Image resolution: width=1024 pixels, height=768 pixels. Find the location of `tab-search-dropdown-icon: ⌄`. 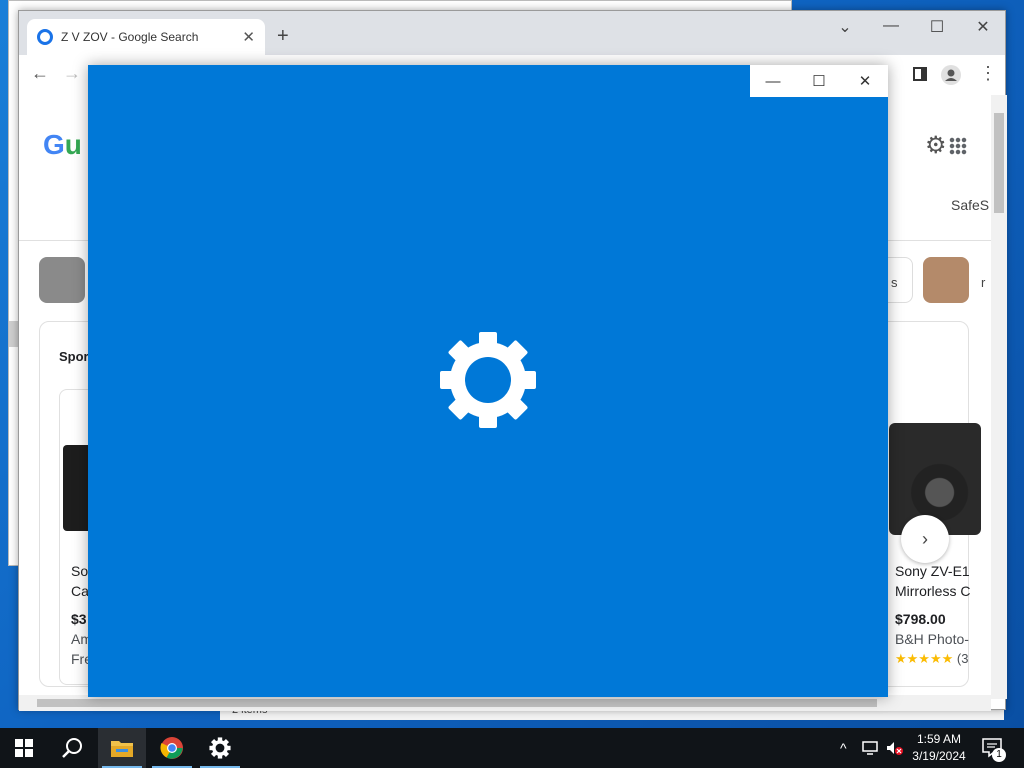

tab-search-dropdown-icon: ⌄ is located at coordinates (845, 27).